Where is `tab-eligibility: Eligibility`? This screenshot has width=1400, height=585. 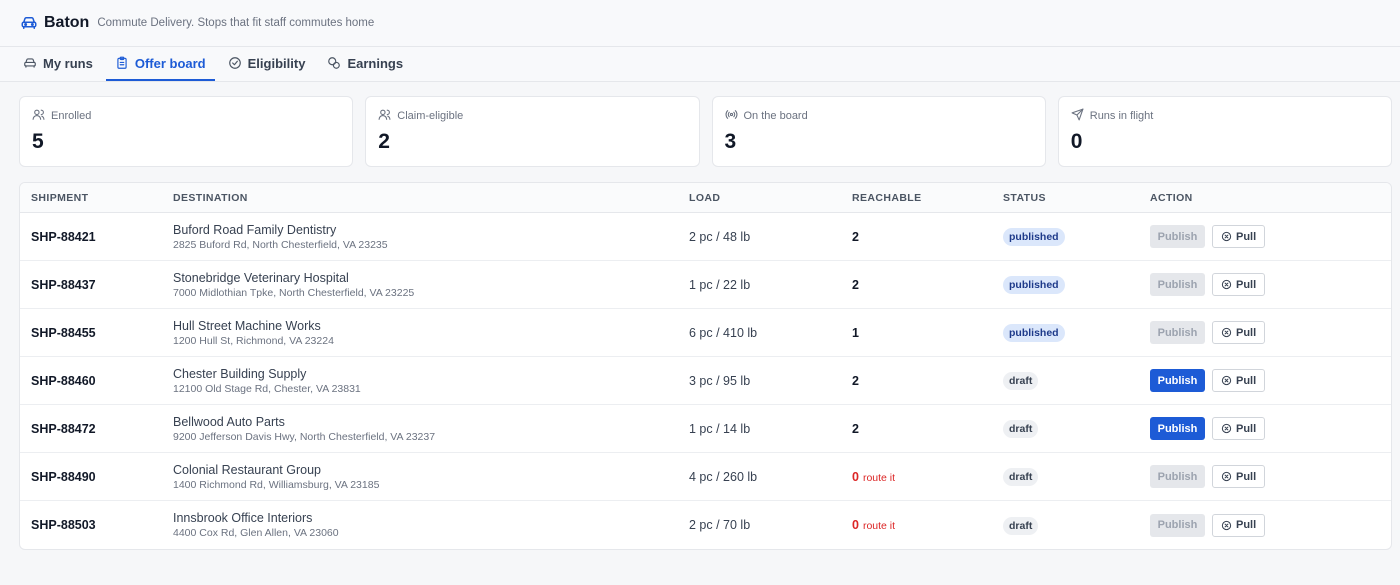
tab-eligibility: Eligibility is located at coordinates (267, 64).